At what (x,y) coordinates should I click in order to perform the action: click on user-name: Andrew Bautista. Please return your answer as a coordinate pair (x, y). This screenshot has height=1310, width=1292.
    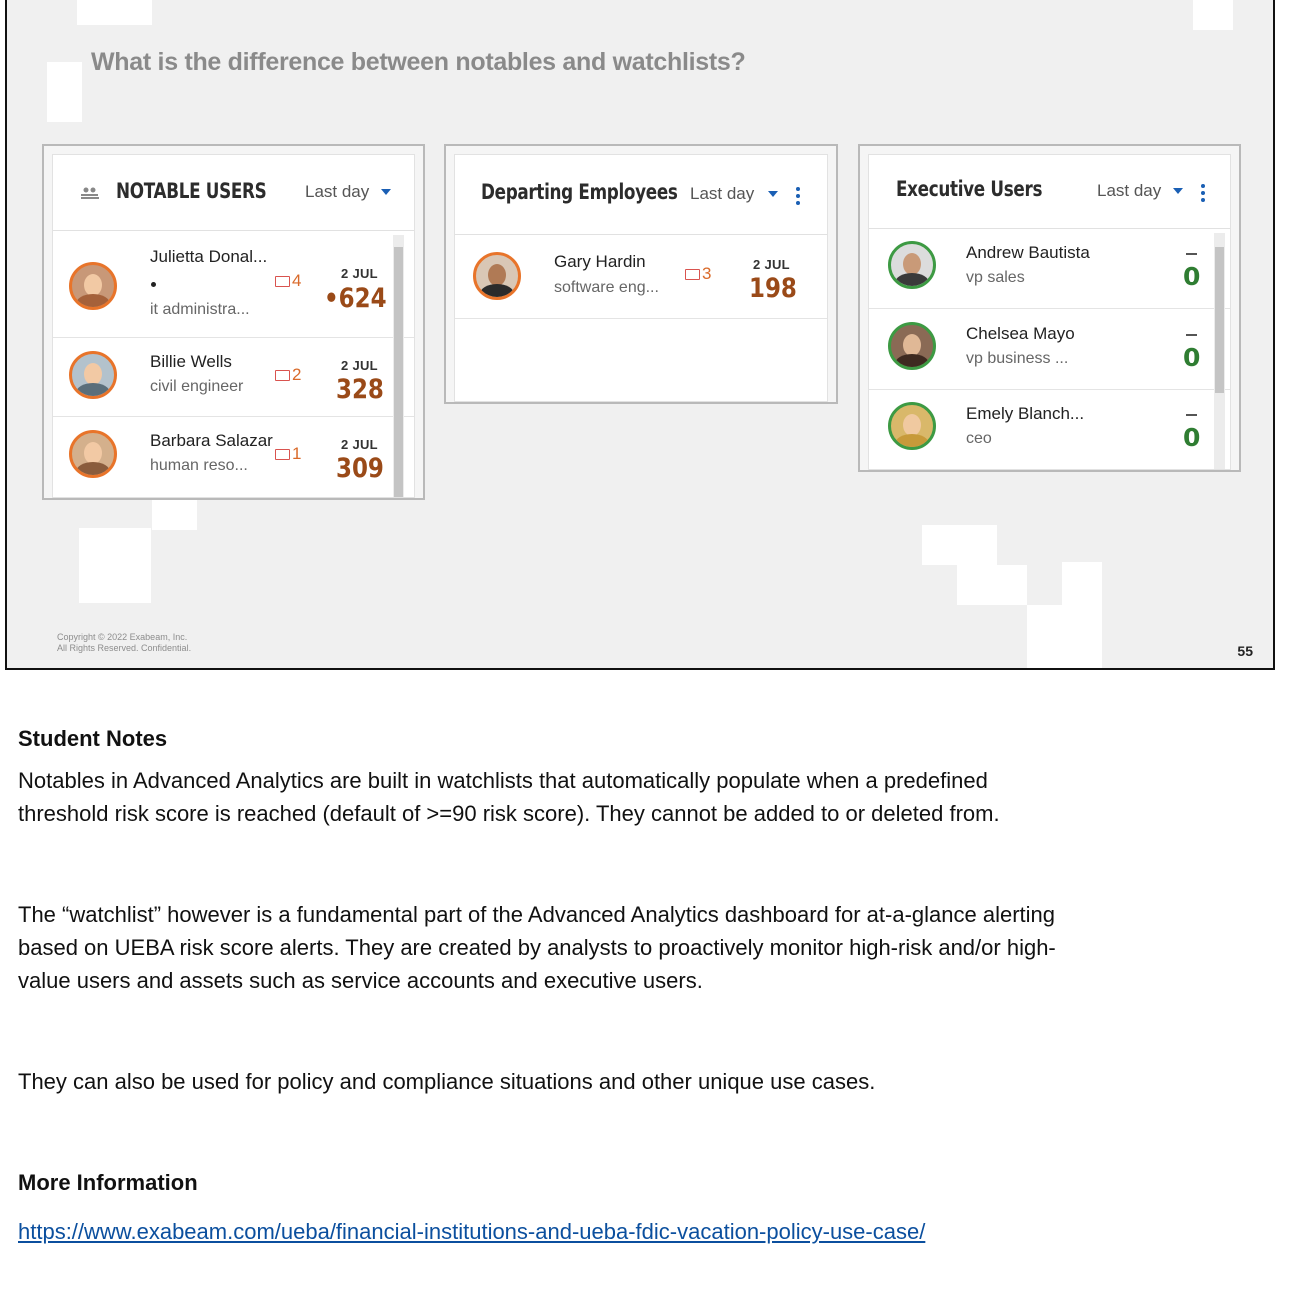
    Looking at the image, I should click on (1028, 252).